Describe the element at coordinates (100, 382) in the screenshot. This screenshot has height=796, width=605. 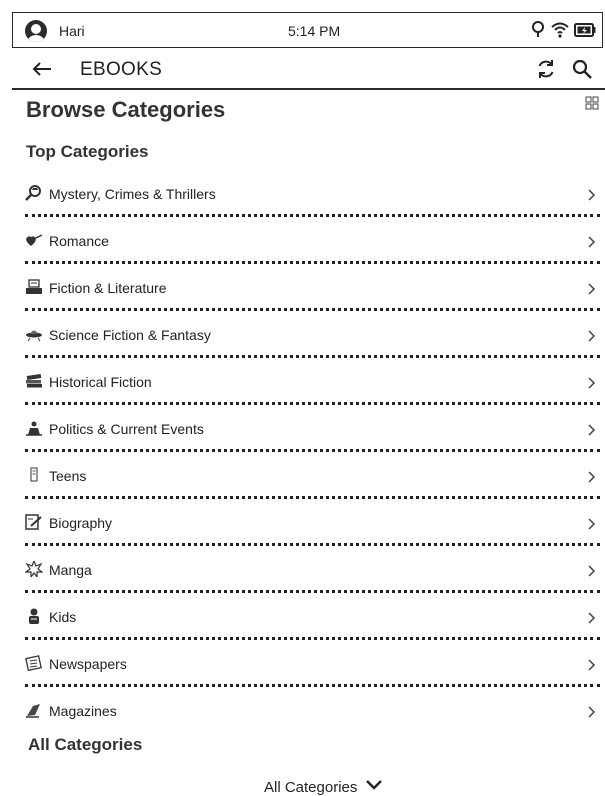
I see `category-label: Historical Fiction` at that location.